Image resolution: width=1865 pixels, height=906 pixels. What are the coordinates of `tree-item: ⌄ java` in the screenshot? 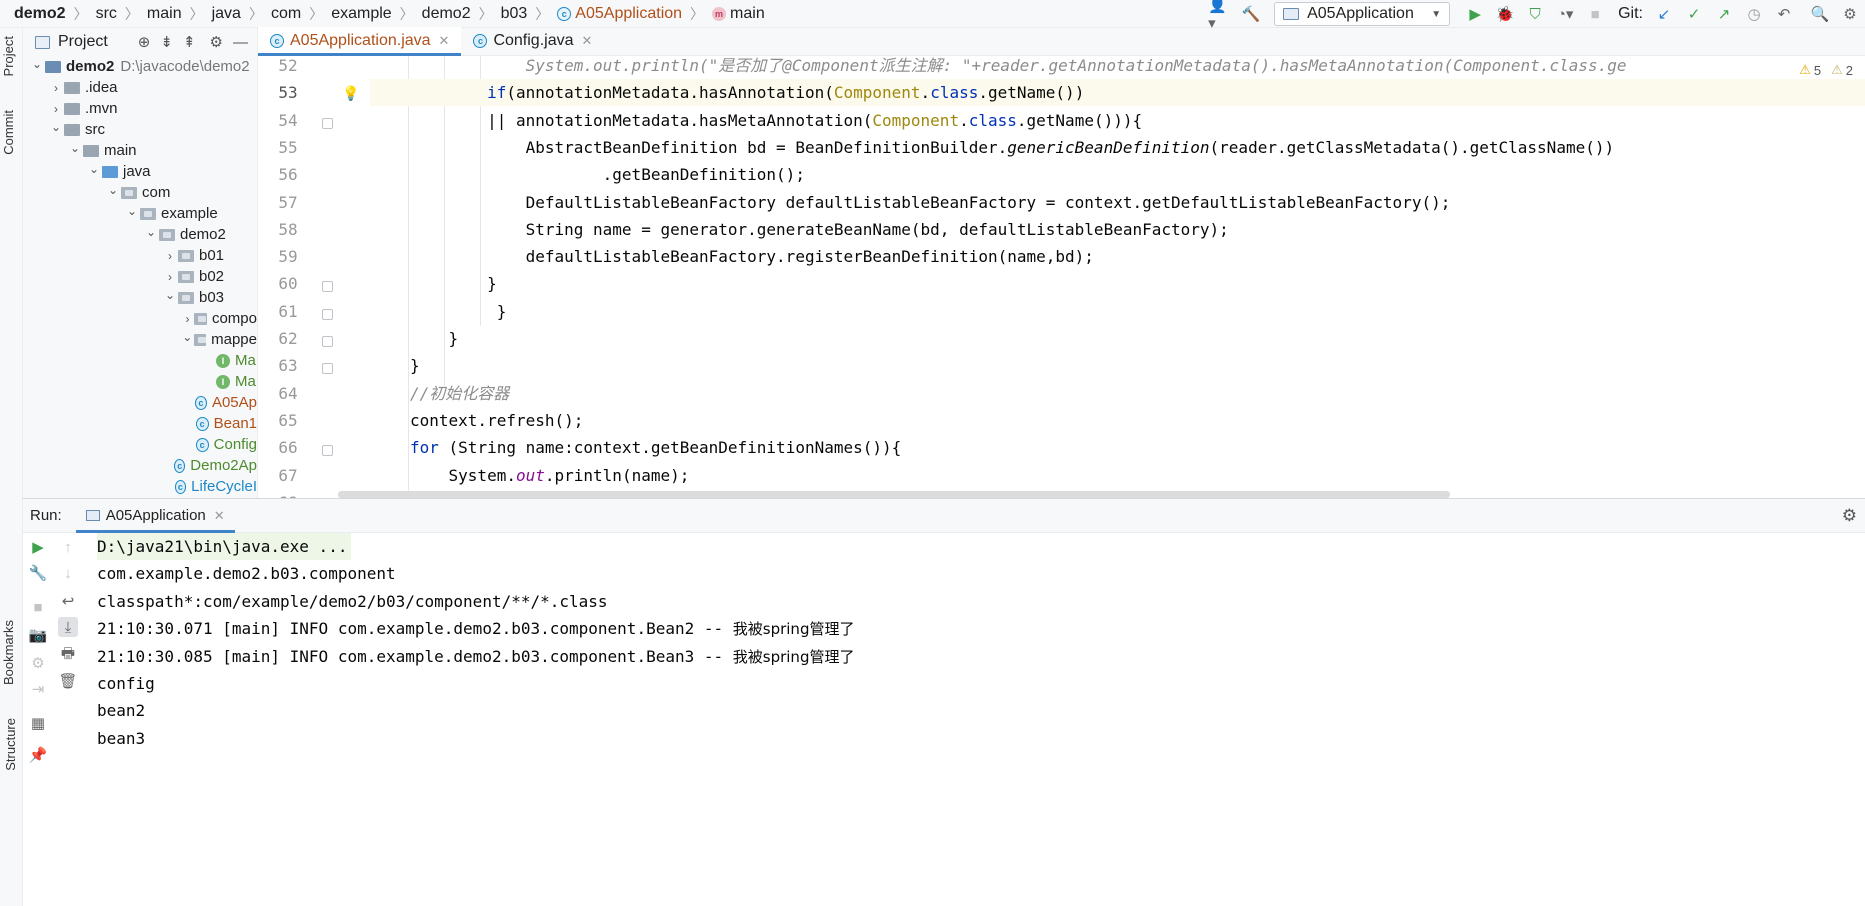 It's located at (140, 171).